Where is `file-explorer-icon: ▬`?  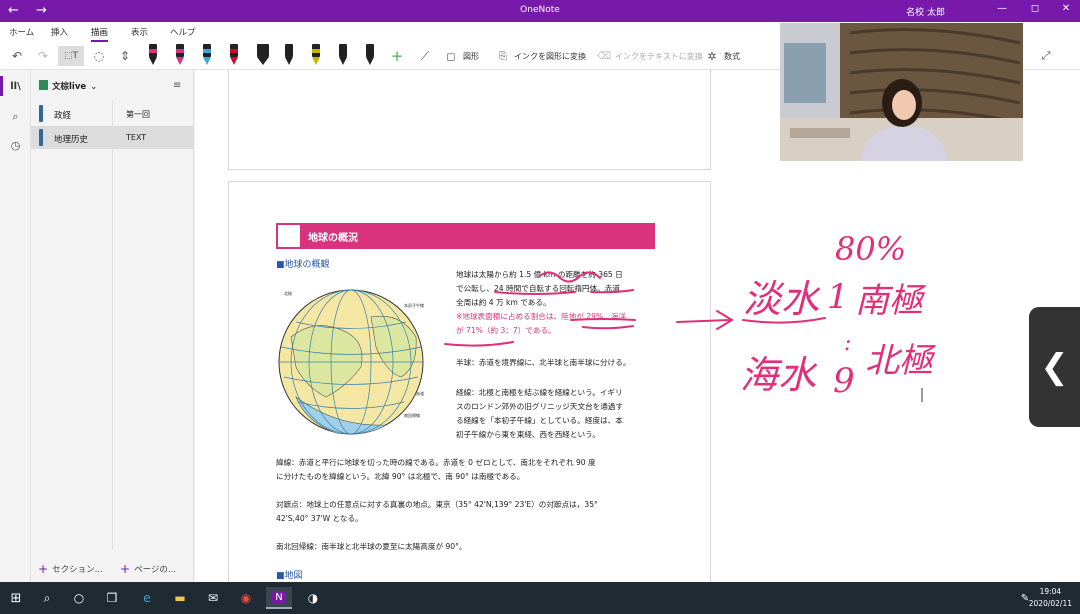 file-explorer-icon: ▬ is located at coordinates (180, 598).